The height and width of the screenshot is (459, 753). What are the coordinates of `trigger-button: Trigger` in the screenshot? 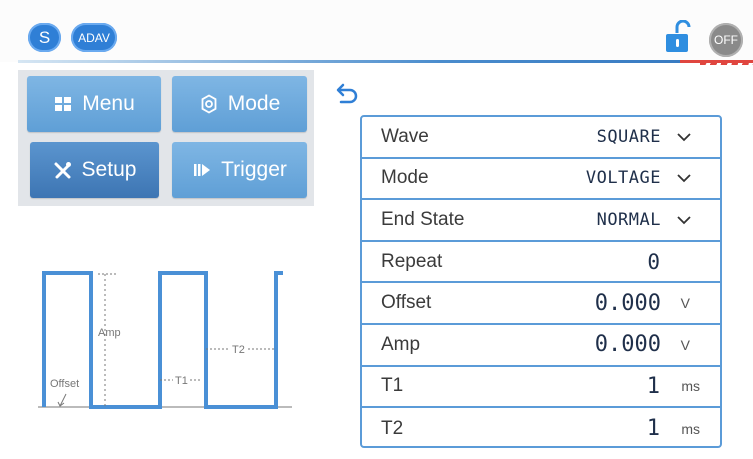 It's located at (239, 170).